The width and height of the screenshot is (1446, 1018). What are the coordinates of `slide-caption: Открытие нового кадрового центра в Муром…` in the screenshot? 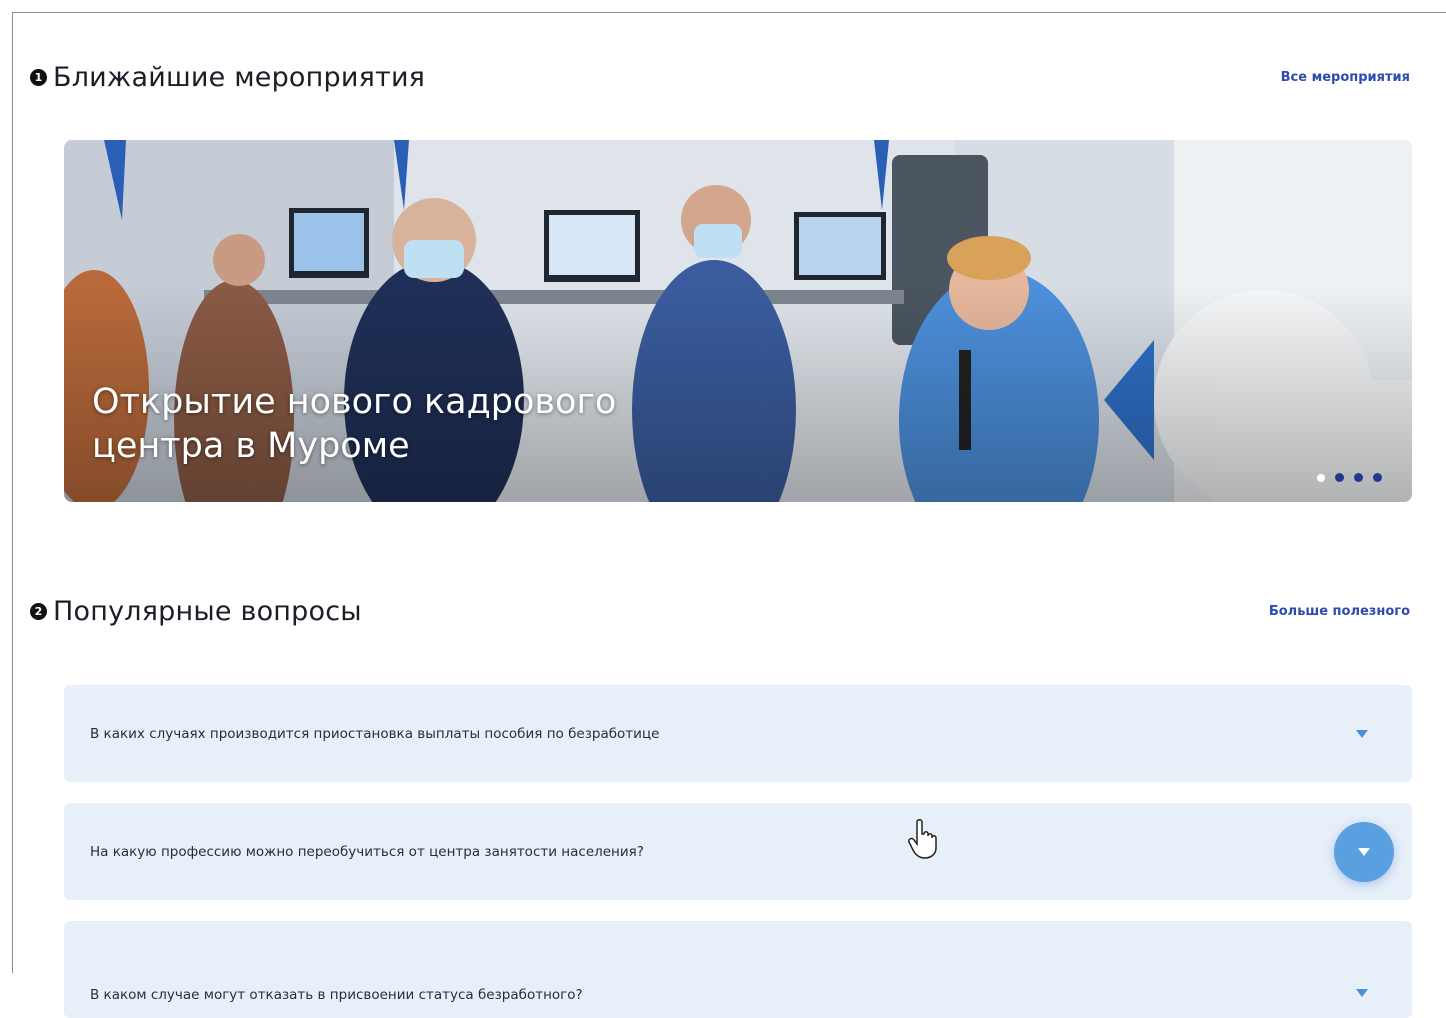 It's located at (392, 424).